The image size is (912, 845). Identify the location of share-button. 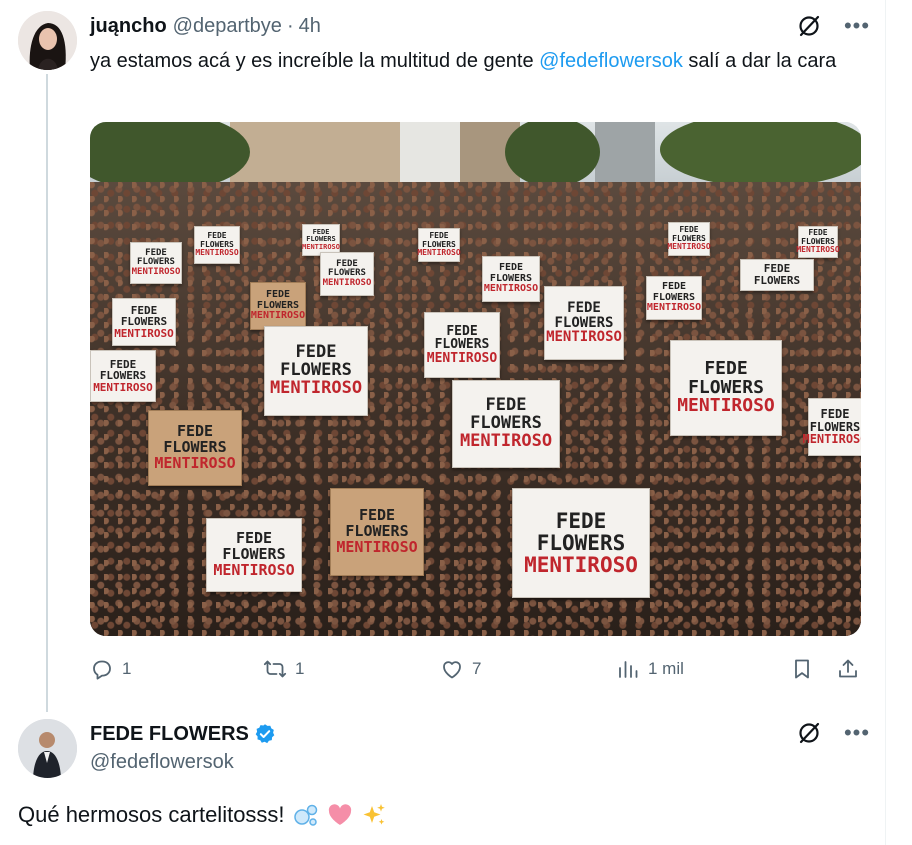
(848, 669).